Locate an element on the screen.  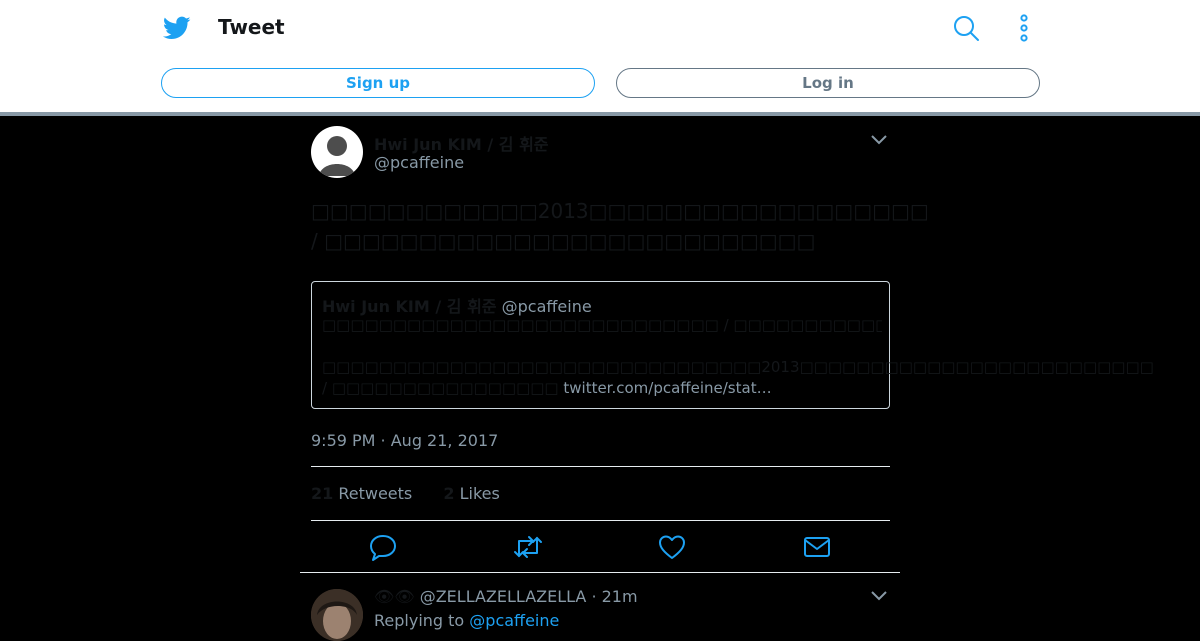
reply-author-avatar is located at coordinates (337, 615).